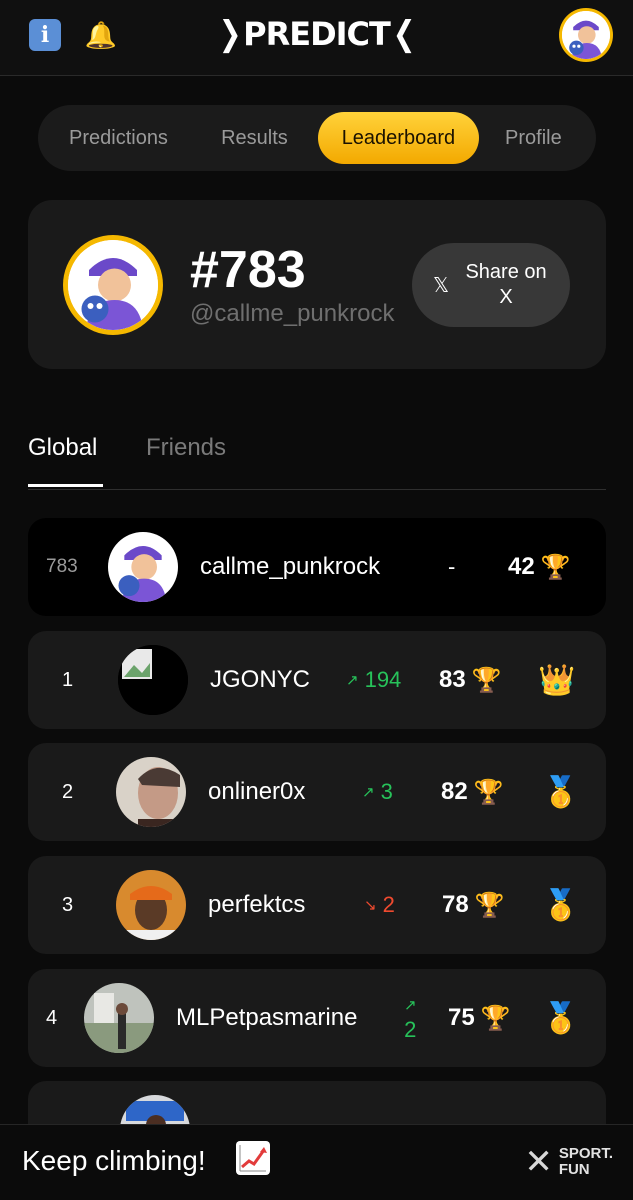  I want to click on profile-avatar, so click(113, 285).